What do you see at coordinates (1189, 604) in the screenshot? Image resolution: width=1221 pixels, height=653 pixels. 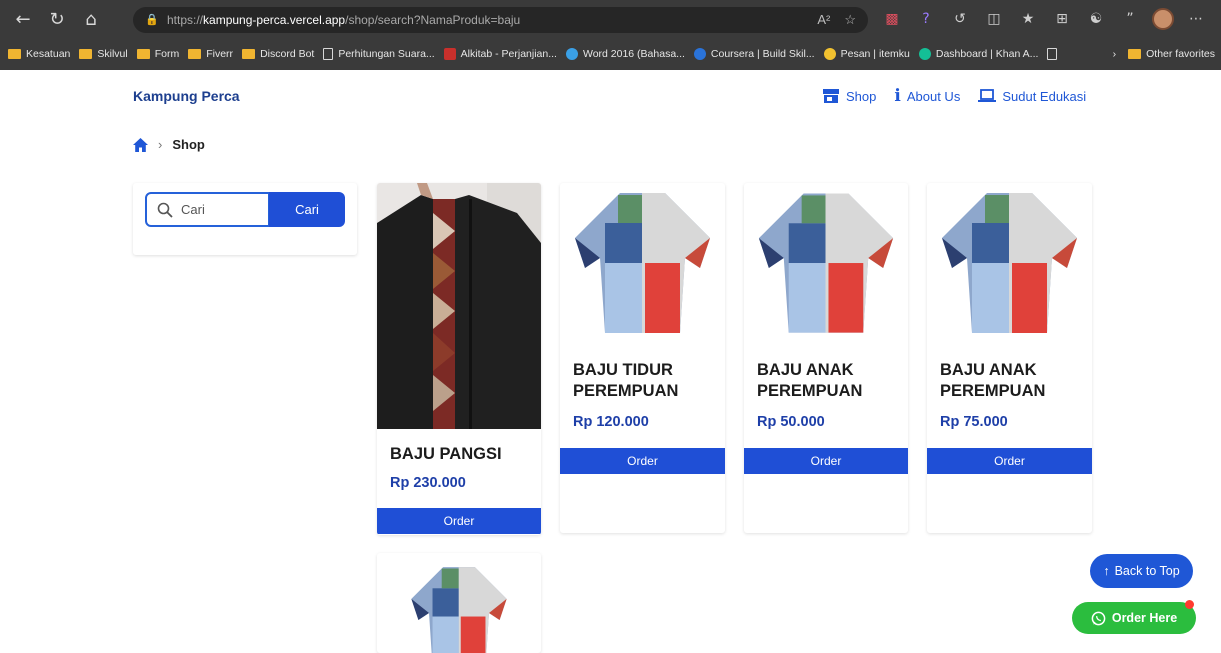 I see `notification-dot` at bounding box center [1189, 604].